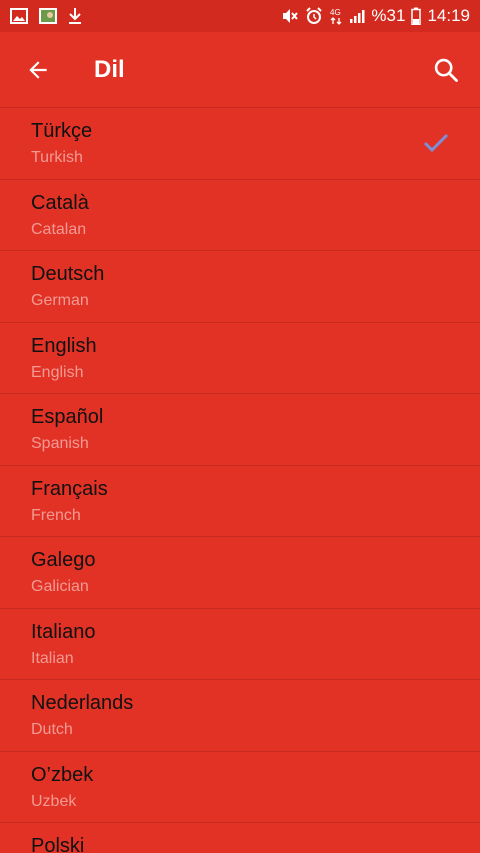  What do you see at coordinates (59, 229) in the screenshot?
I see `language-english-name: Catalan` at bounding box center [59, 229].